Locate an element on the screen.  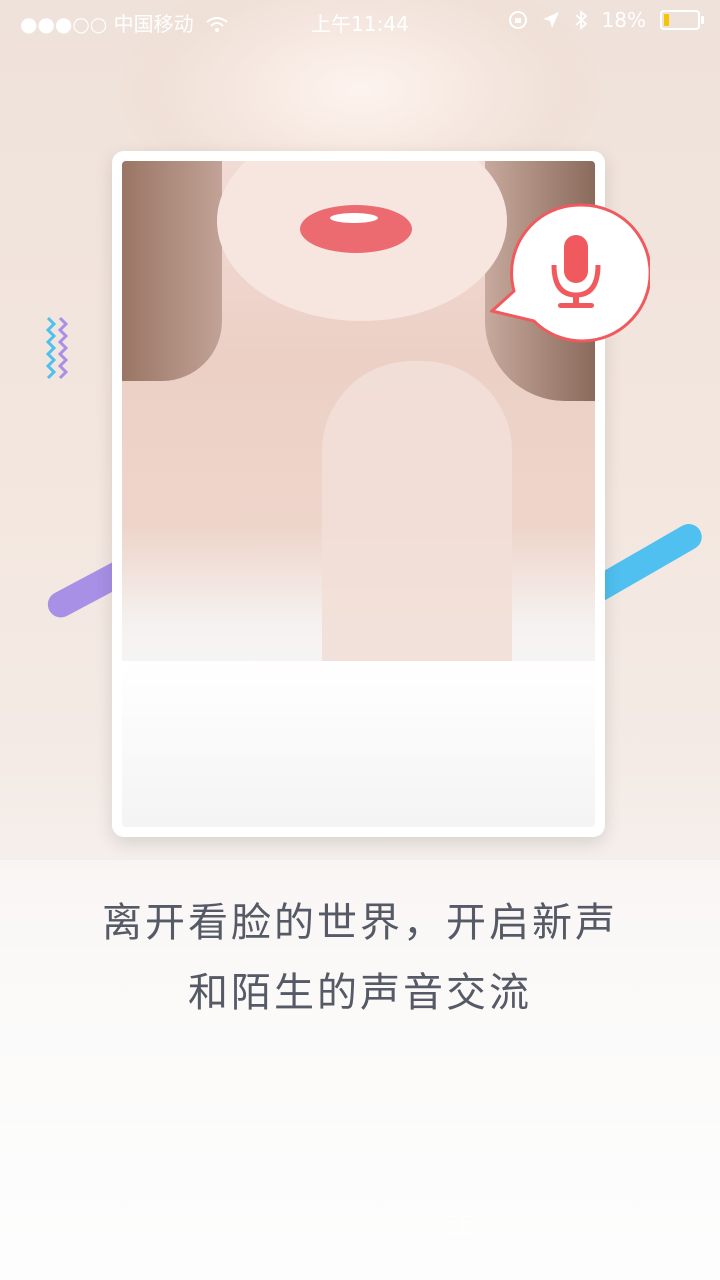
battery-percent: 18% is located at coordinates (623, 20).